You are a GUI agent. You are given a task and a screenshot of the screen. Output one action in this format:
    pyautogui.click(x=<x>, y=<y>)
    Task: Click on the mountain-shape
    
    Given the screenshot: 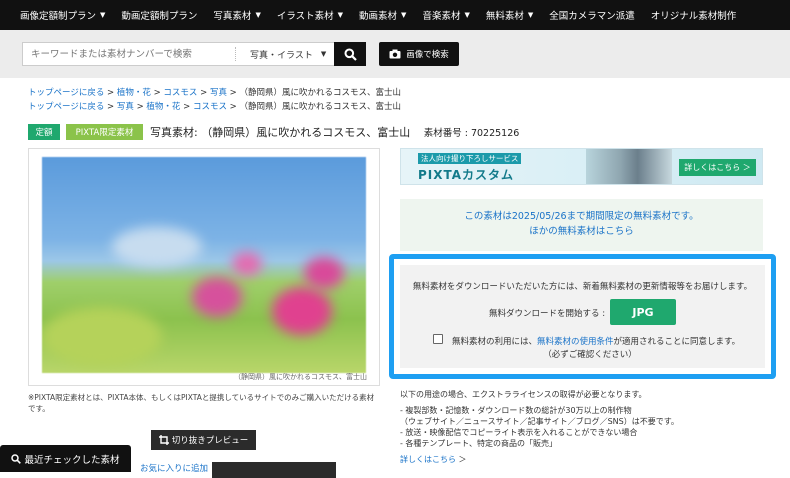 What is the action you would take?
    pyautogui.click(x=157, y=247)
    